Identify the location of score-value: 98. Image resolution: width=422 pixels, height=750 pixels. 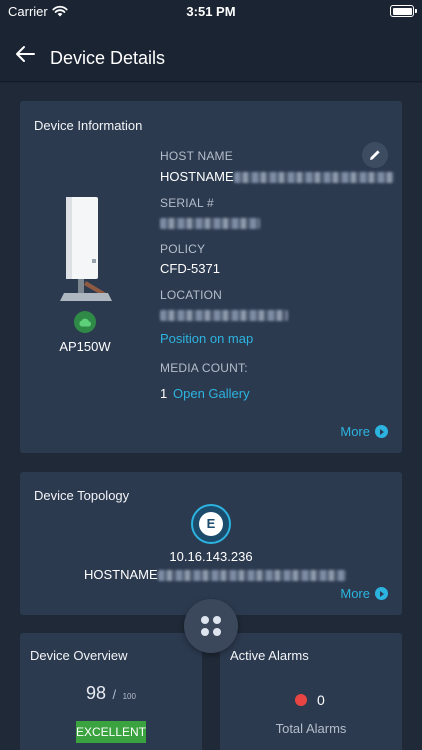
(96, 693).